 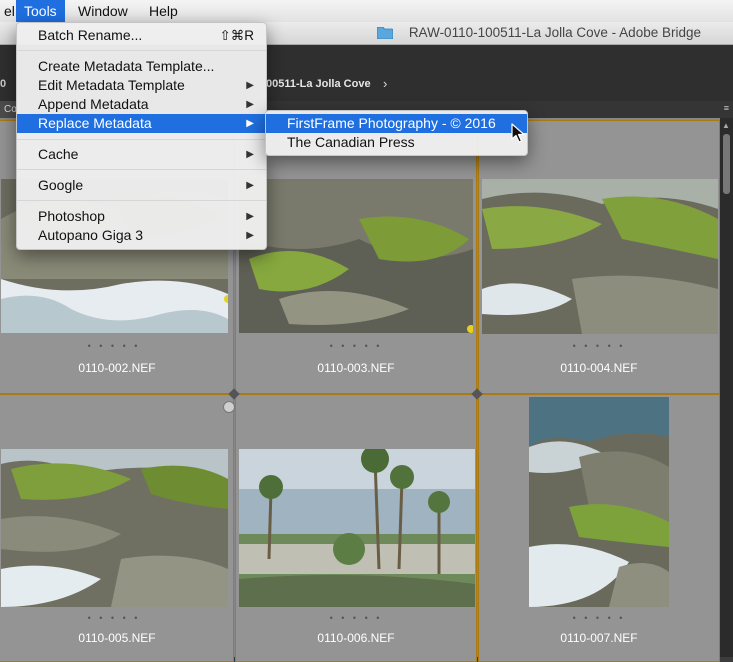 What do you see at coordinates (71, 216) in the screenshot?
I see `menu-item-label: Photoshop` at bounding box center [71, 216].